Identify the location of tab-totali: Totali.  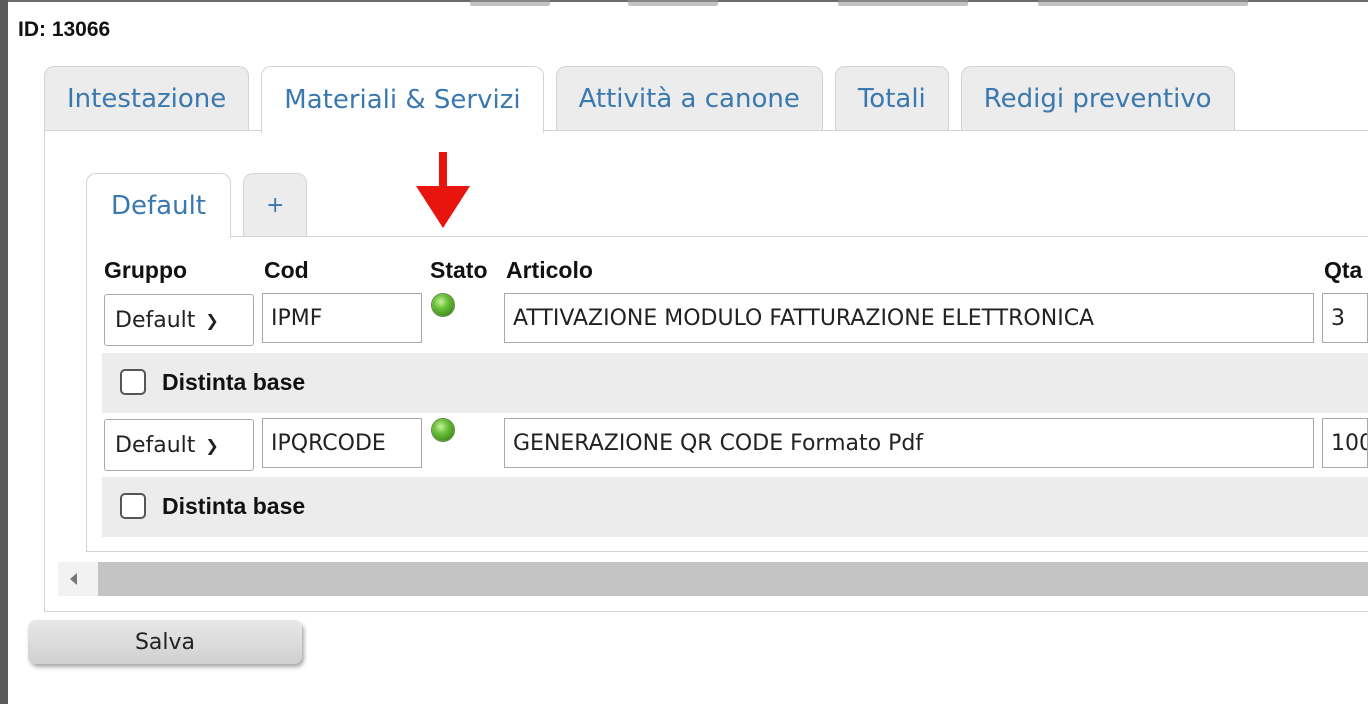
(891, 98).